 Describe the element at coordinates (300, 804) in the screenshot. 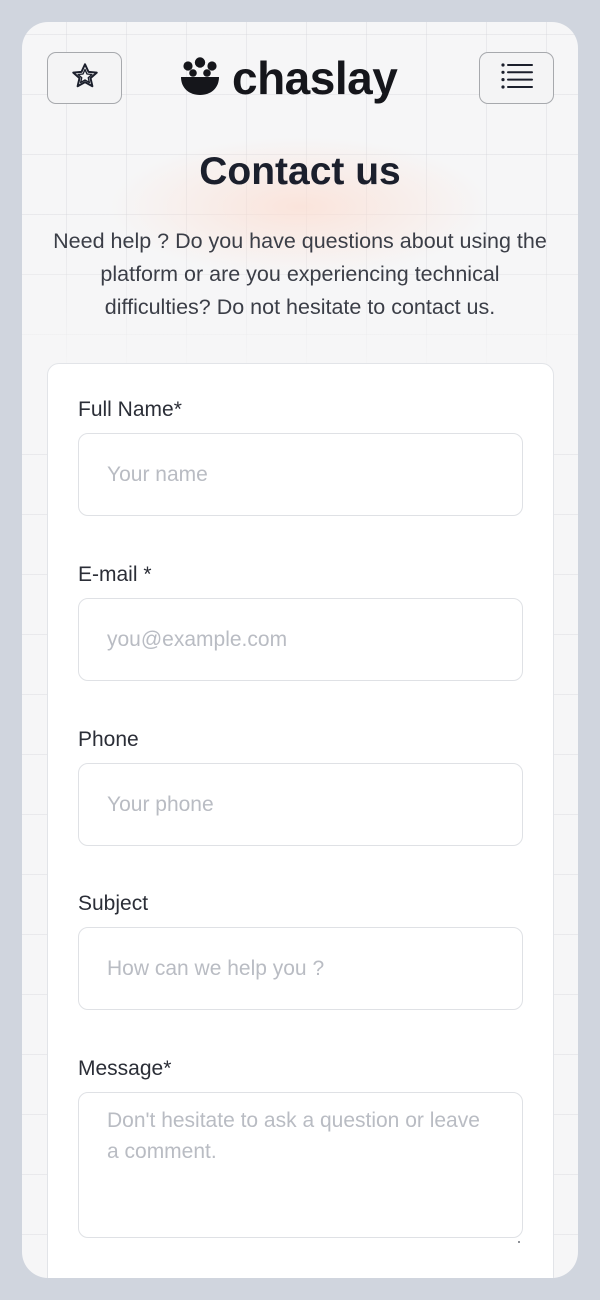

I see `phone-input` at that location.